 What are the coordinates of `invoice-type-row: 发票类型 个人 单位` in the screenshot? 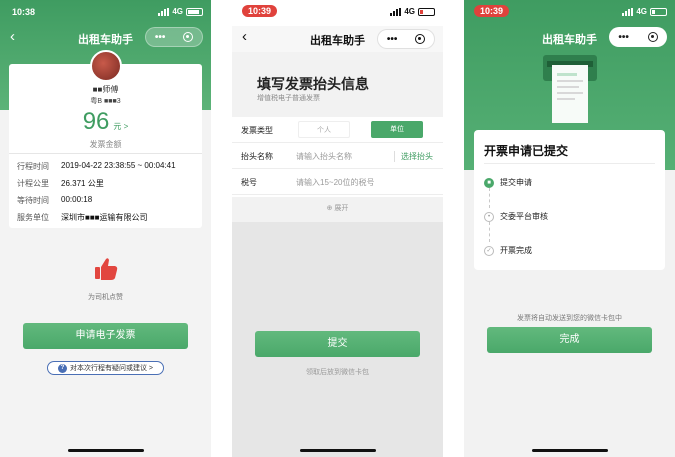 It's located at (337, 130).